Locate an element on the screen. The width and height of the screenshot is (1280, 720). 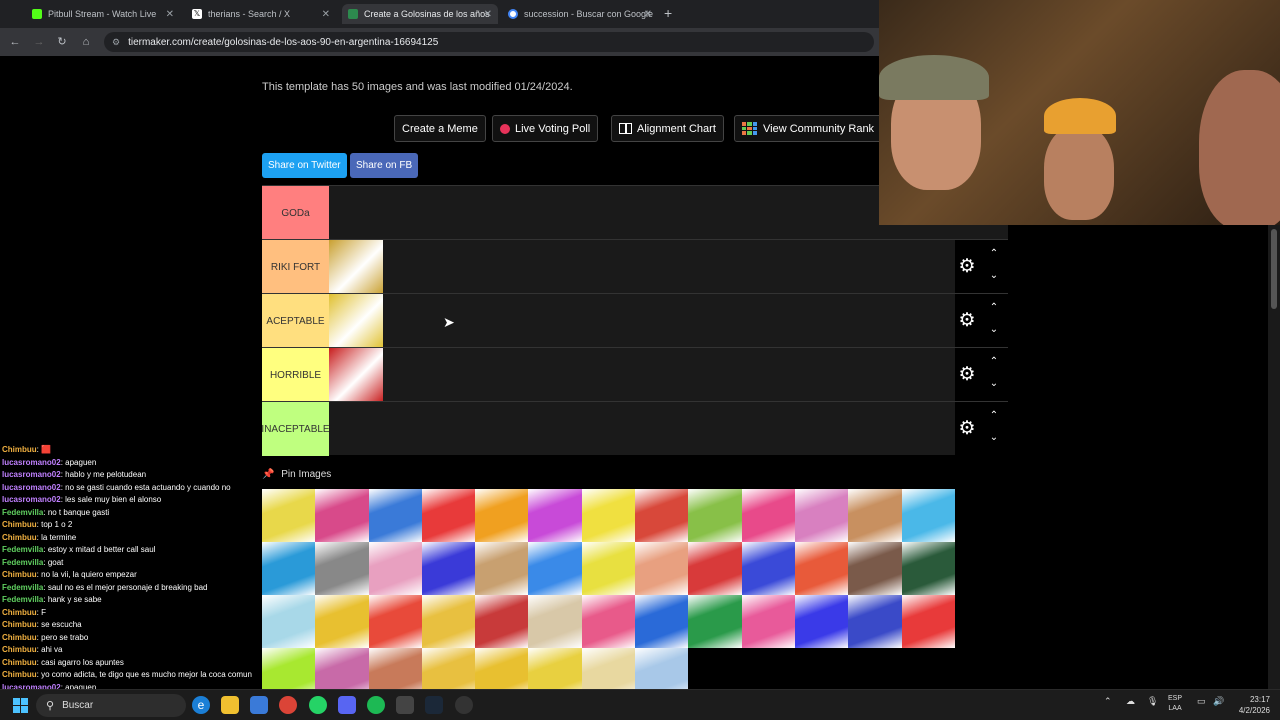
tier-label: RIKI FORT is located at coordinates (295, 267).